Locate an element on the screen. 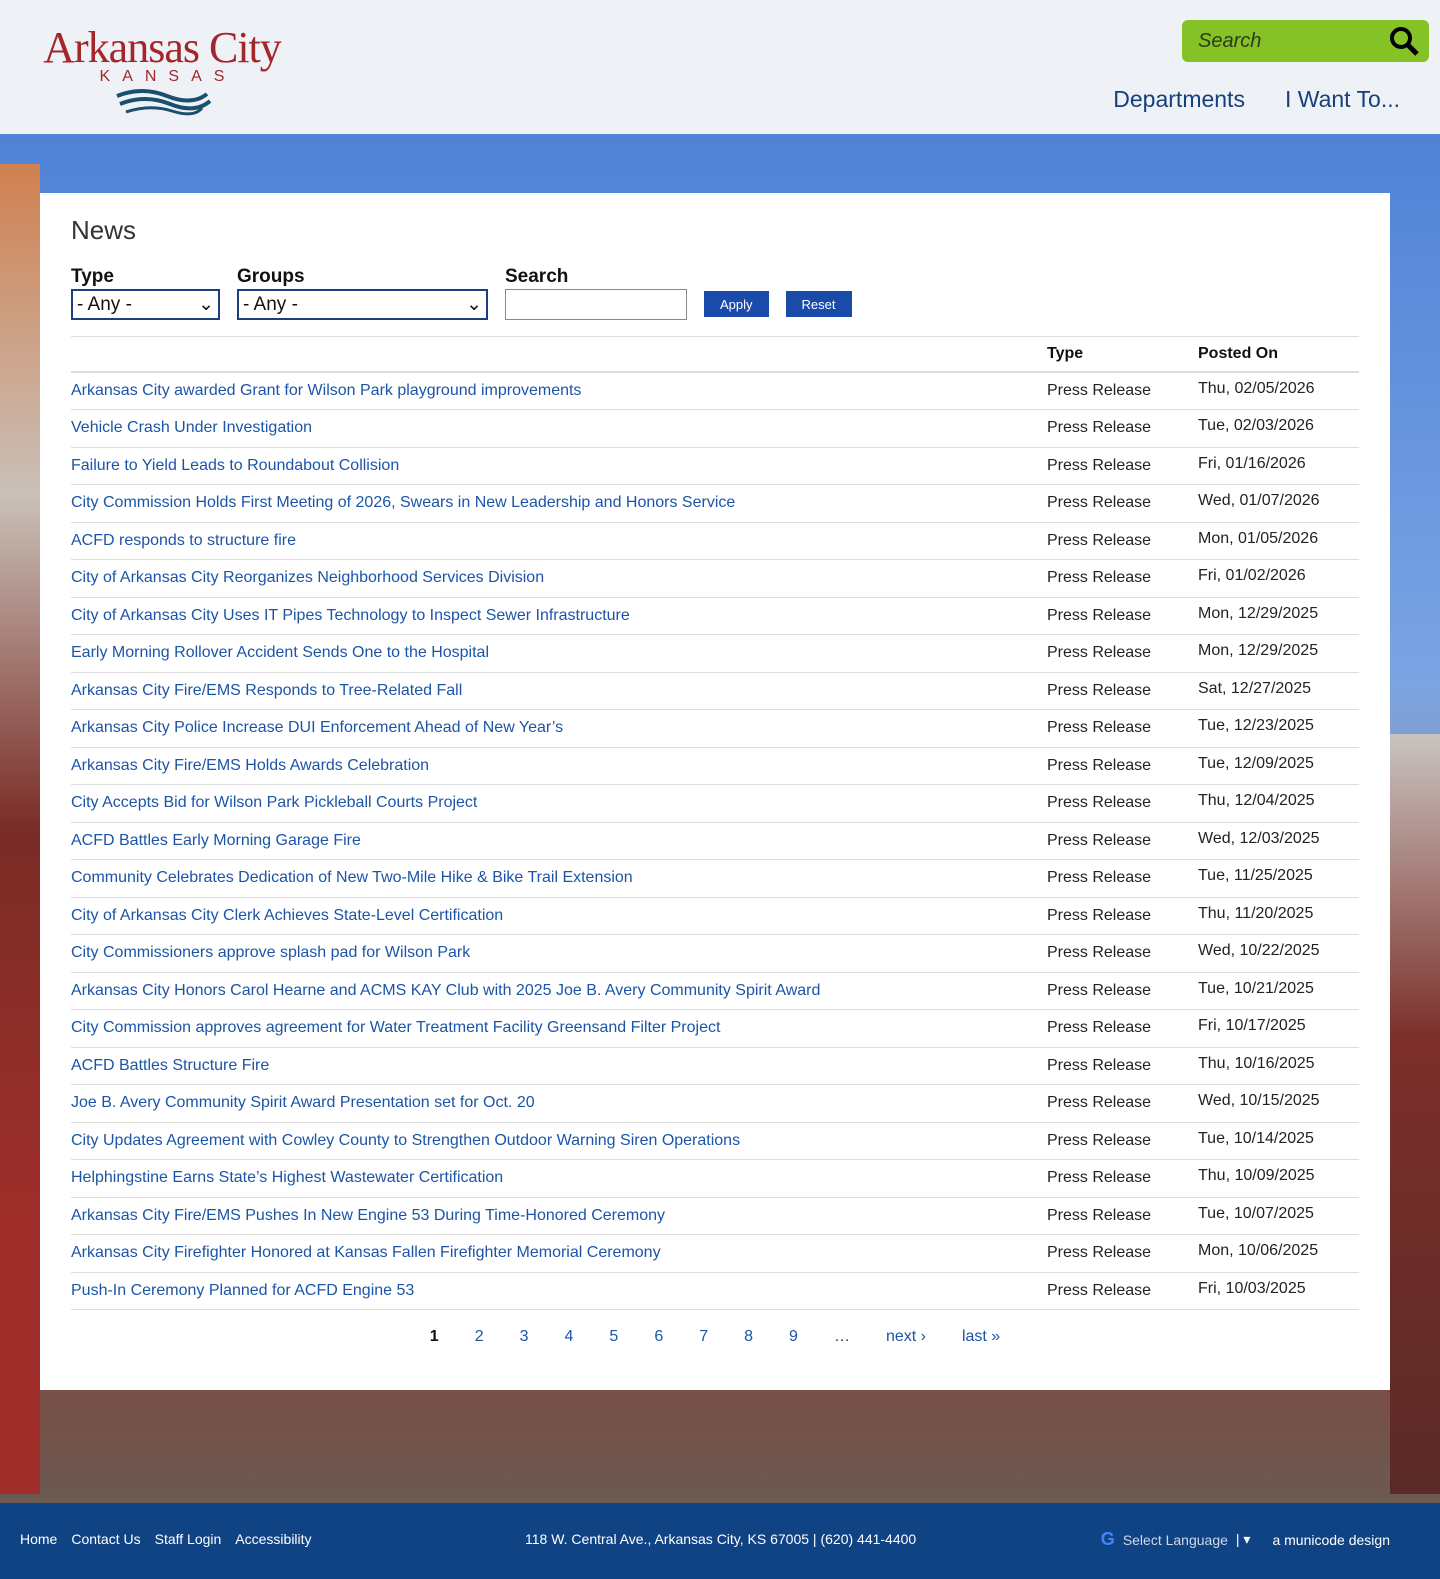 The height and width of the screenshot is (1579, 1440). page-link: last » is located at coordinates (981, 1337).